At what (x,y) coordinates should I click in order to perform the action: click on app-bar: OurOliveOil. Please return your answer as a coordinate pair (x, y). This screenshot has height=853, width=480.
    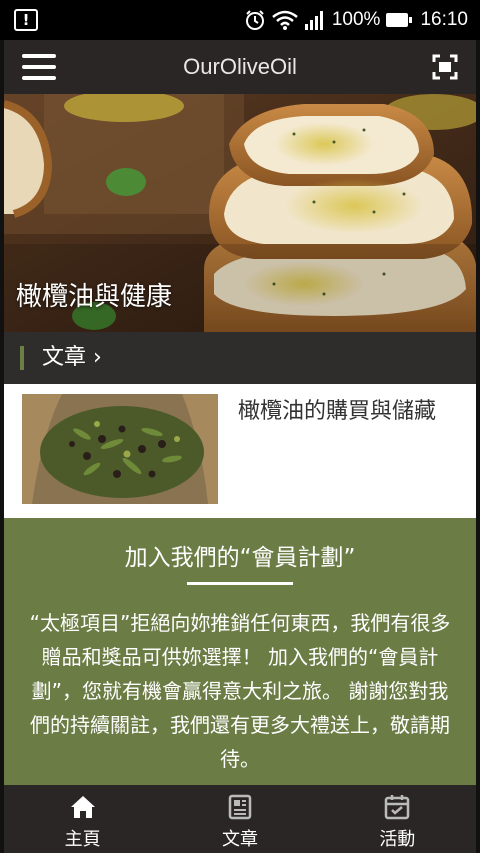
    Looking at the image, I should click on (240, 67).